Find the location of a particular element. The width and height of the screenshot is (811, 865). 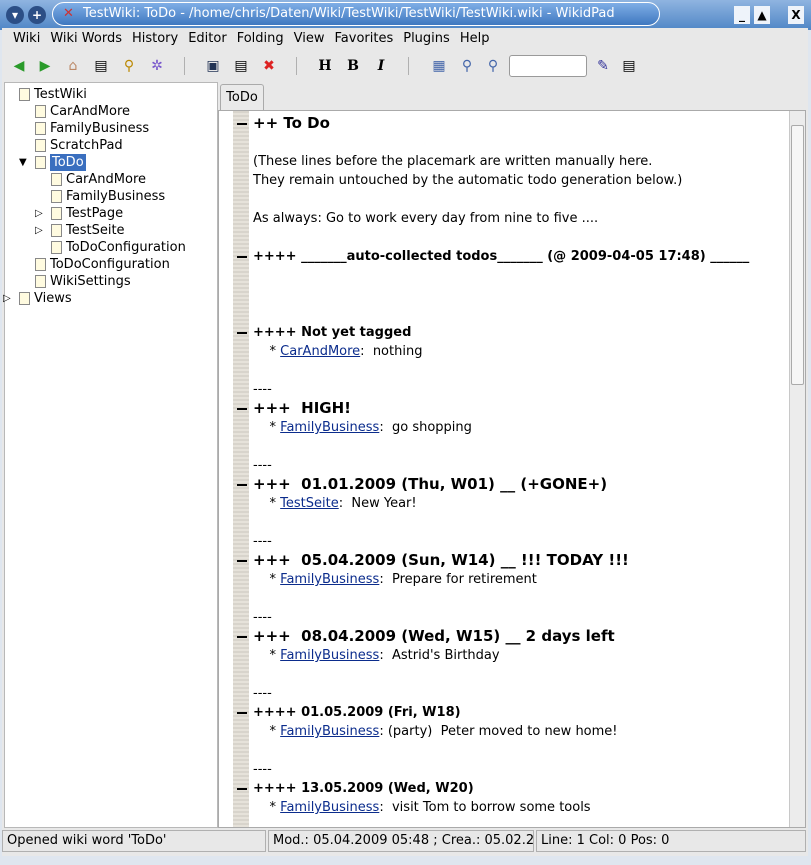

heading-button: H is located at coordinates (325, 66).